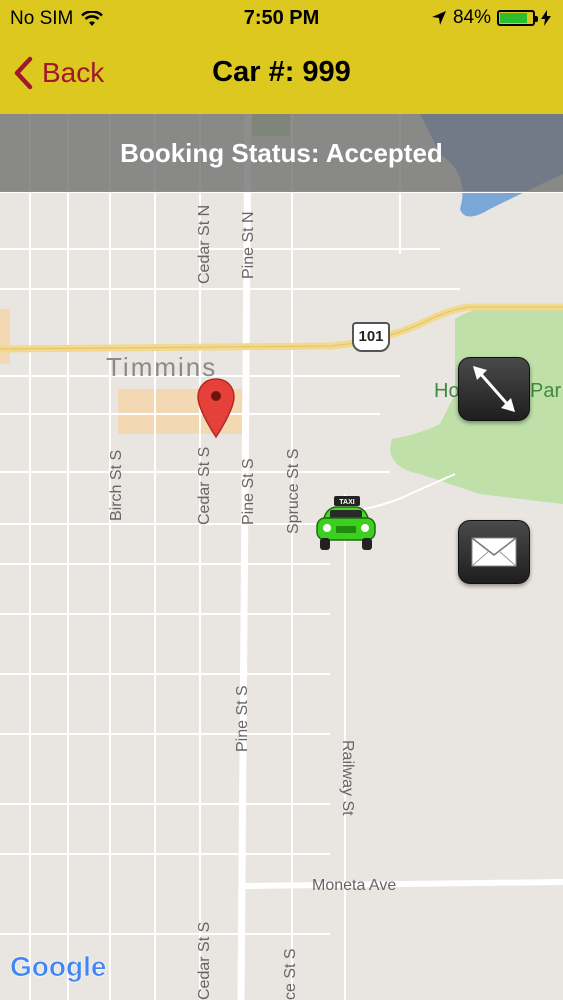 The height and width of the screenshot is (1000, 563). I want to click on battery-nub, so click(536, 19).